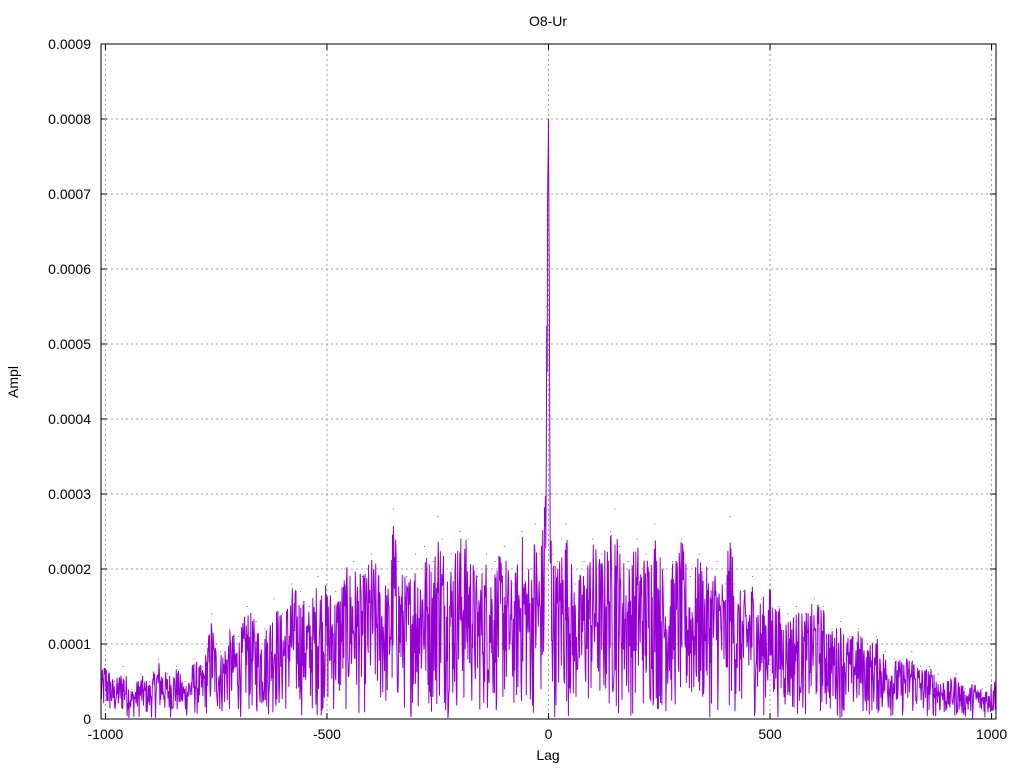  What do you see at coordinates (13, 382) in the screenshot?
I see `y-axis-label: Ampl` at bounding box center [13, 382].